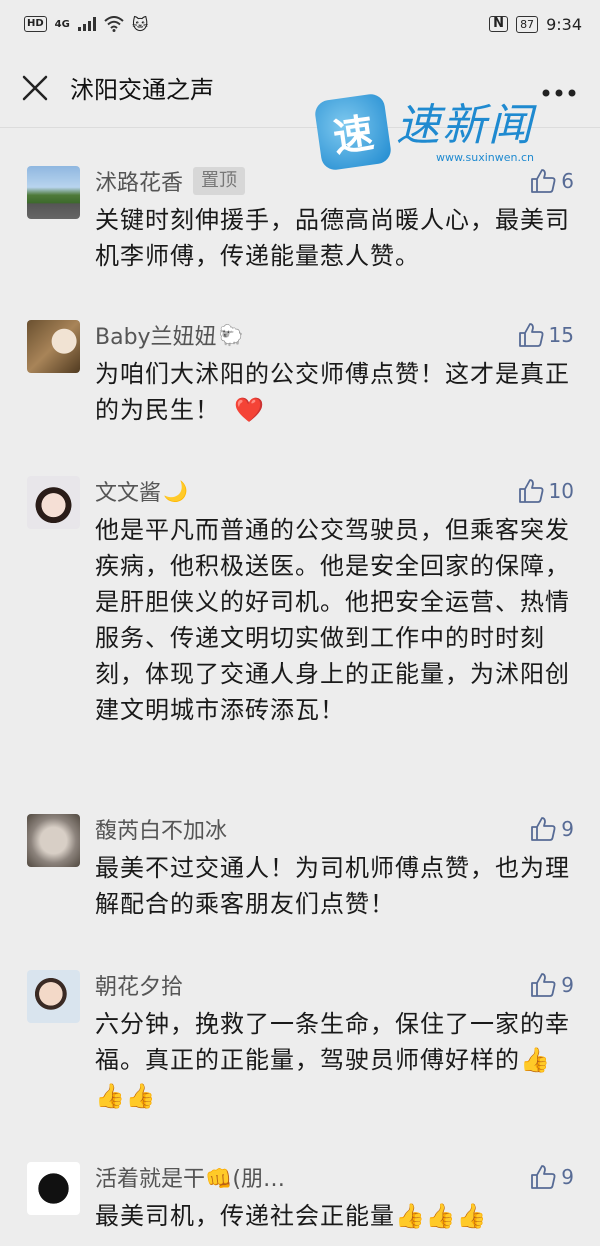  I want to click on comment-text: 为咱们大沭阳的公交师傅点赞！这才是真正的为民生！ ❤️, so click(334, 392).